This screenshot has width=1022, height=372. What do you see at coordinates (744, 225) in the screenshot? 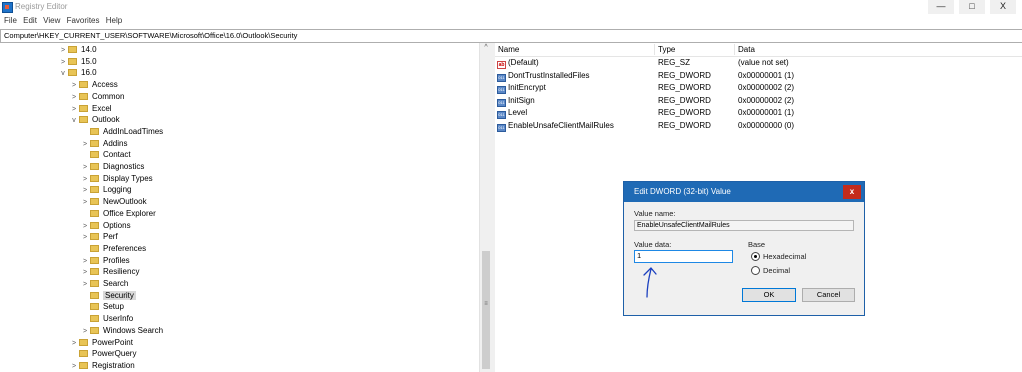
I see `value-name-field: EnableUnsafeClientMailRules` at bounding box center [744, 225].